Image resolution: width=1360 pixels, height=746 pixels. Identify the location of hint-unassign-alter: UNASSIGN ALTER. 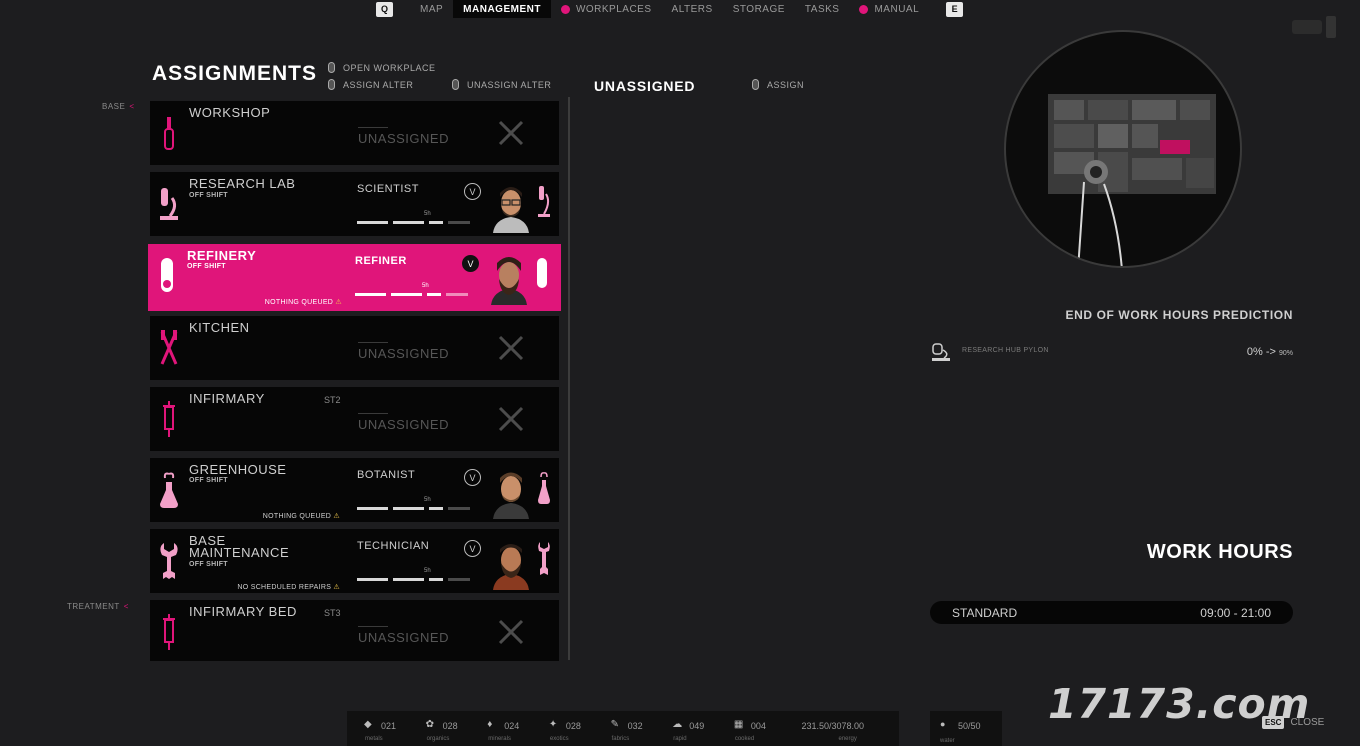
(501, 84).